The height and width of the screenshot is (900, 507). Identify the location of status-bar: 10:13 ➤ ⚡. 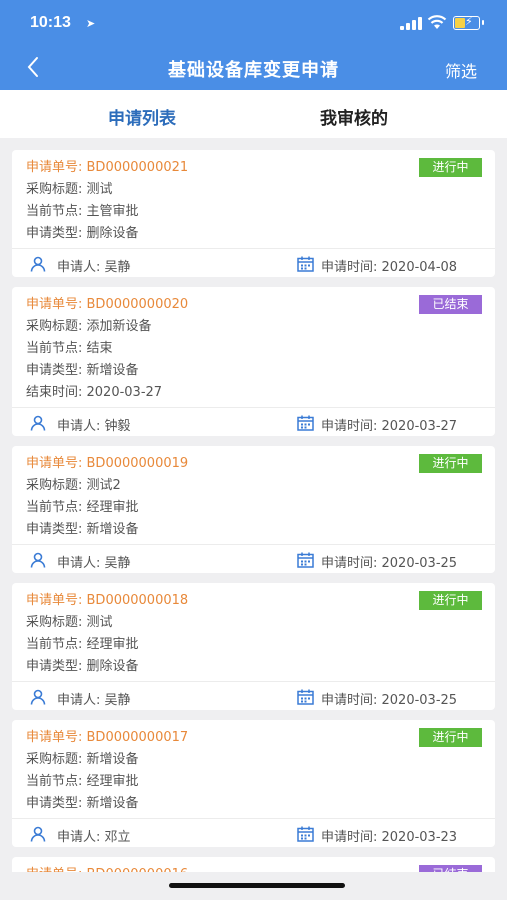
(253, 23).